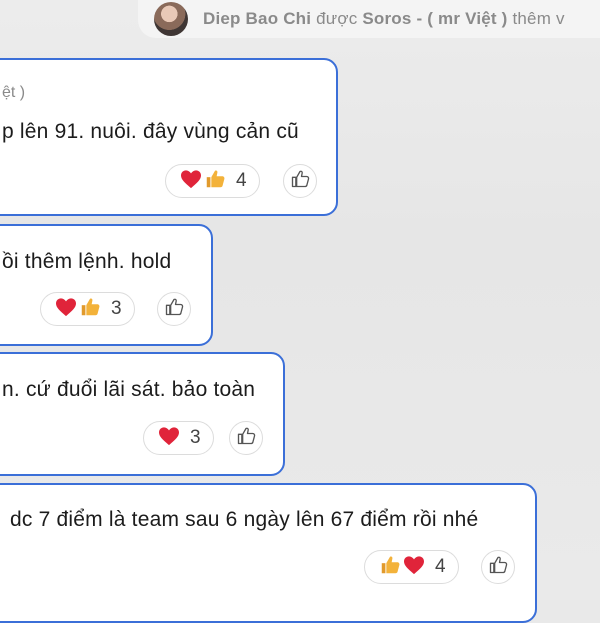  What do you see at coordinates (434, 18) in the screenshot?
I see `notice-adder: Soros - ( mr Việt )` at bounding box center [434, 18].